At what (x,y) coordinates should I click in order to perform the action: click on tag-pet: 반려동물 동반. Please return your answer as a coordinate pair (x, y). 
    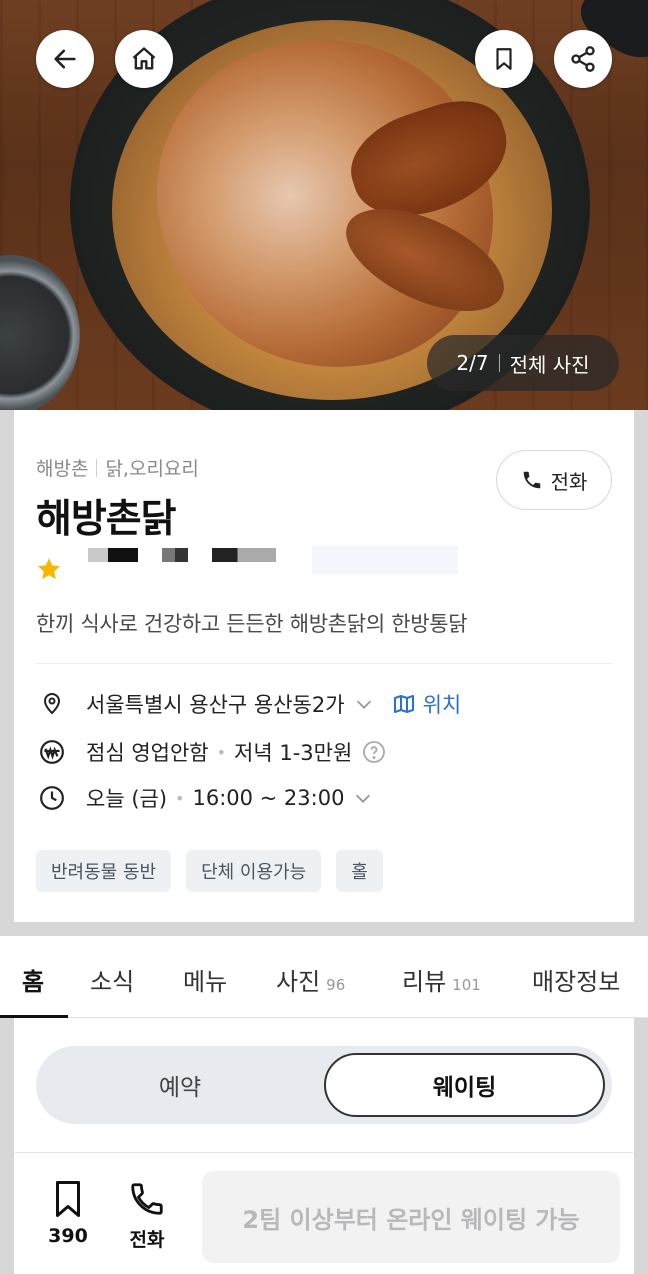
    Looking at the image, I should click on (104, 871).